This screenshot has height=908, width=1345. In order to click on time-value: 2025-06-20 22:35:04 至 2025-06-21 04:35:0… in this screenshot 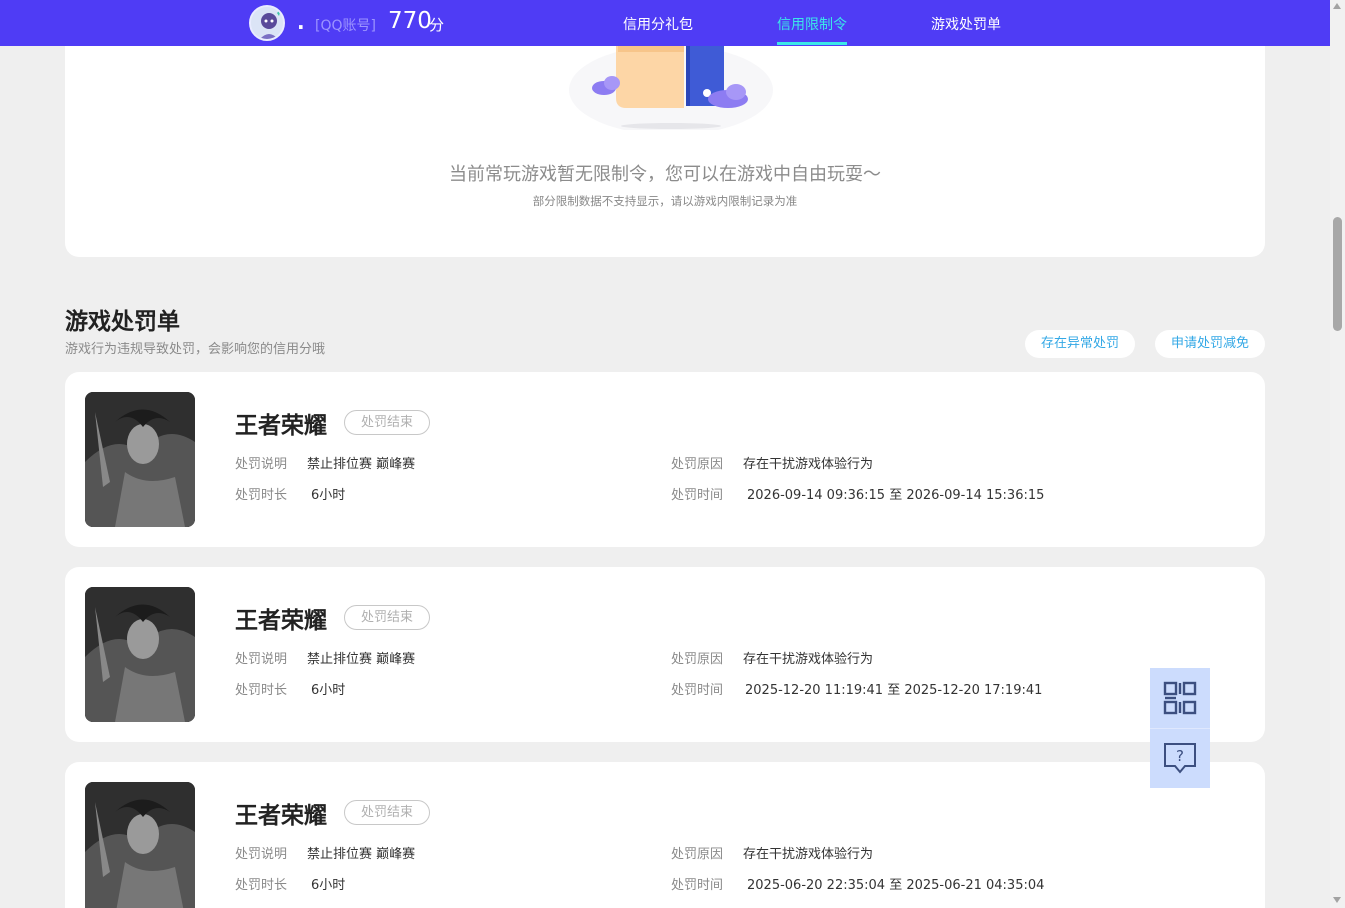, I will do `click(896, 885)`.